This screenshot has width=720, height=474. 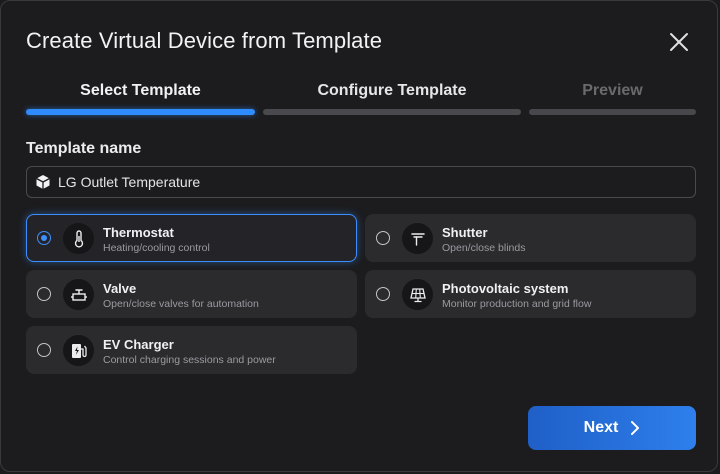 I want to click on thermometer-icon, so click(x=78, y=238).